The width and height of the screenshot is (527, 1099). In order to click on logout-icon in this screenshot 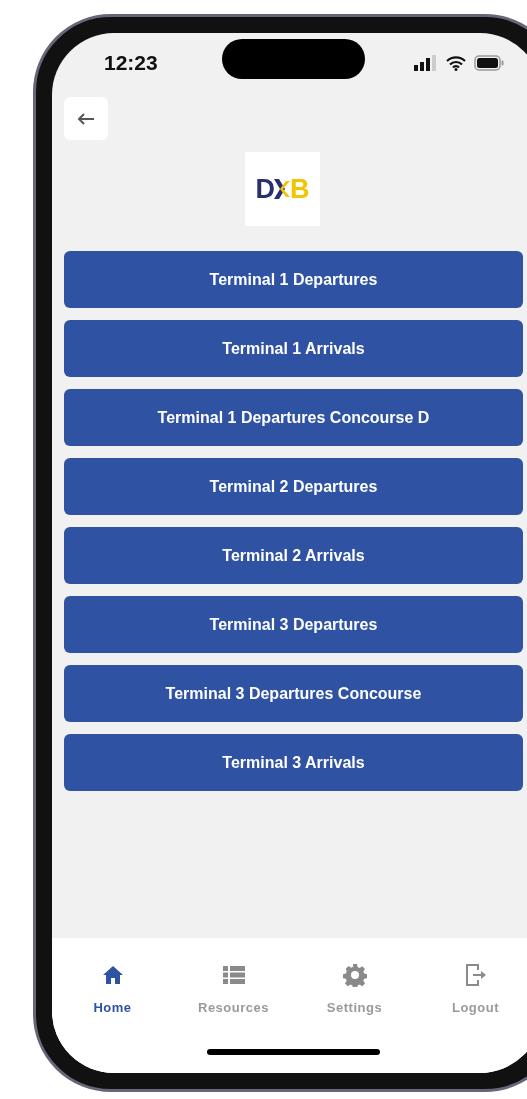, I will do `click(475, 975)`.